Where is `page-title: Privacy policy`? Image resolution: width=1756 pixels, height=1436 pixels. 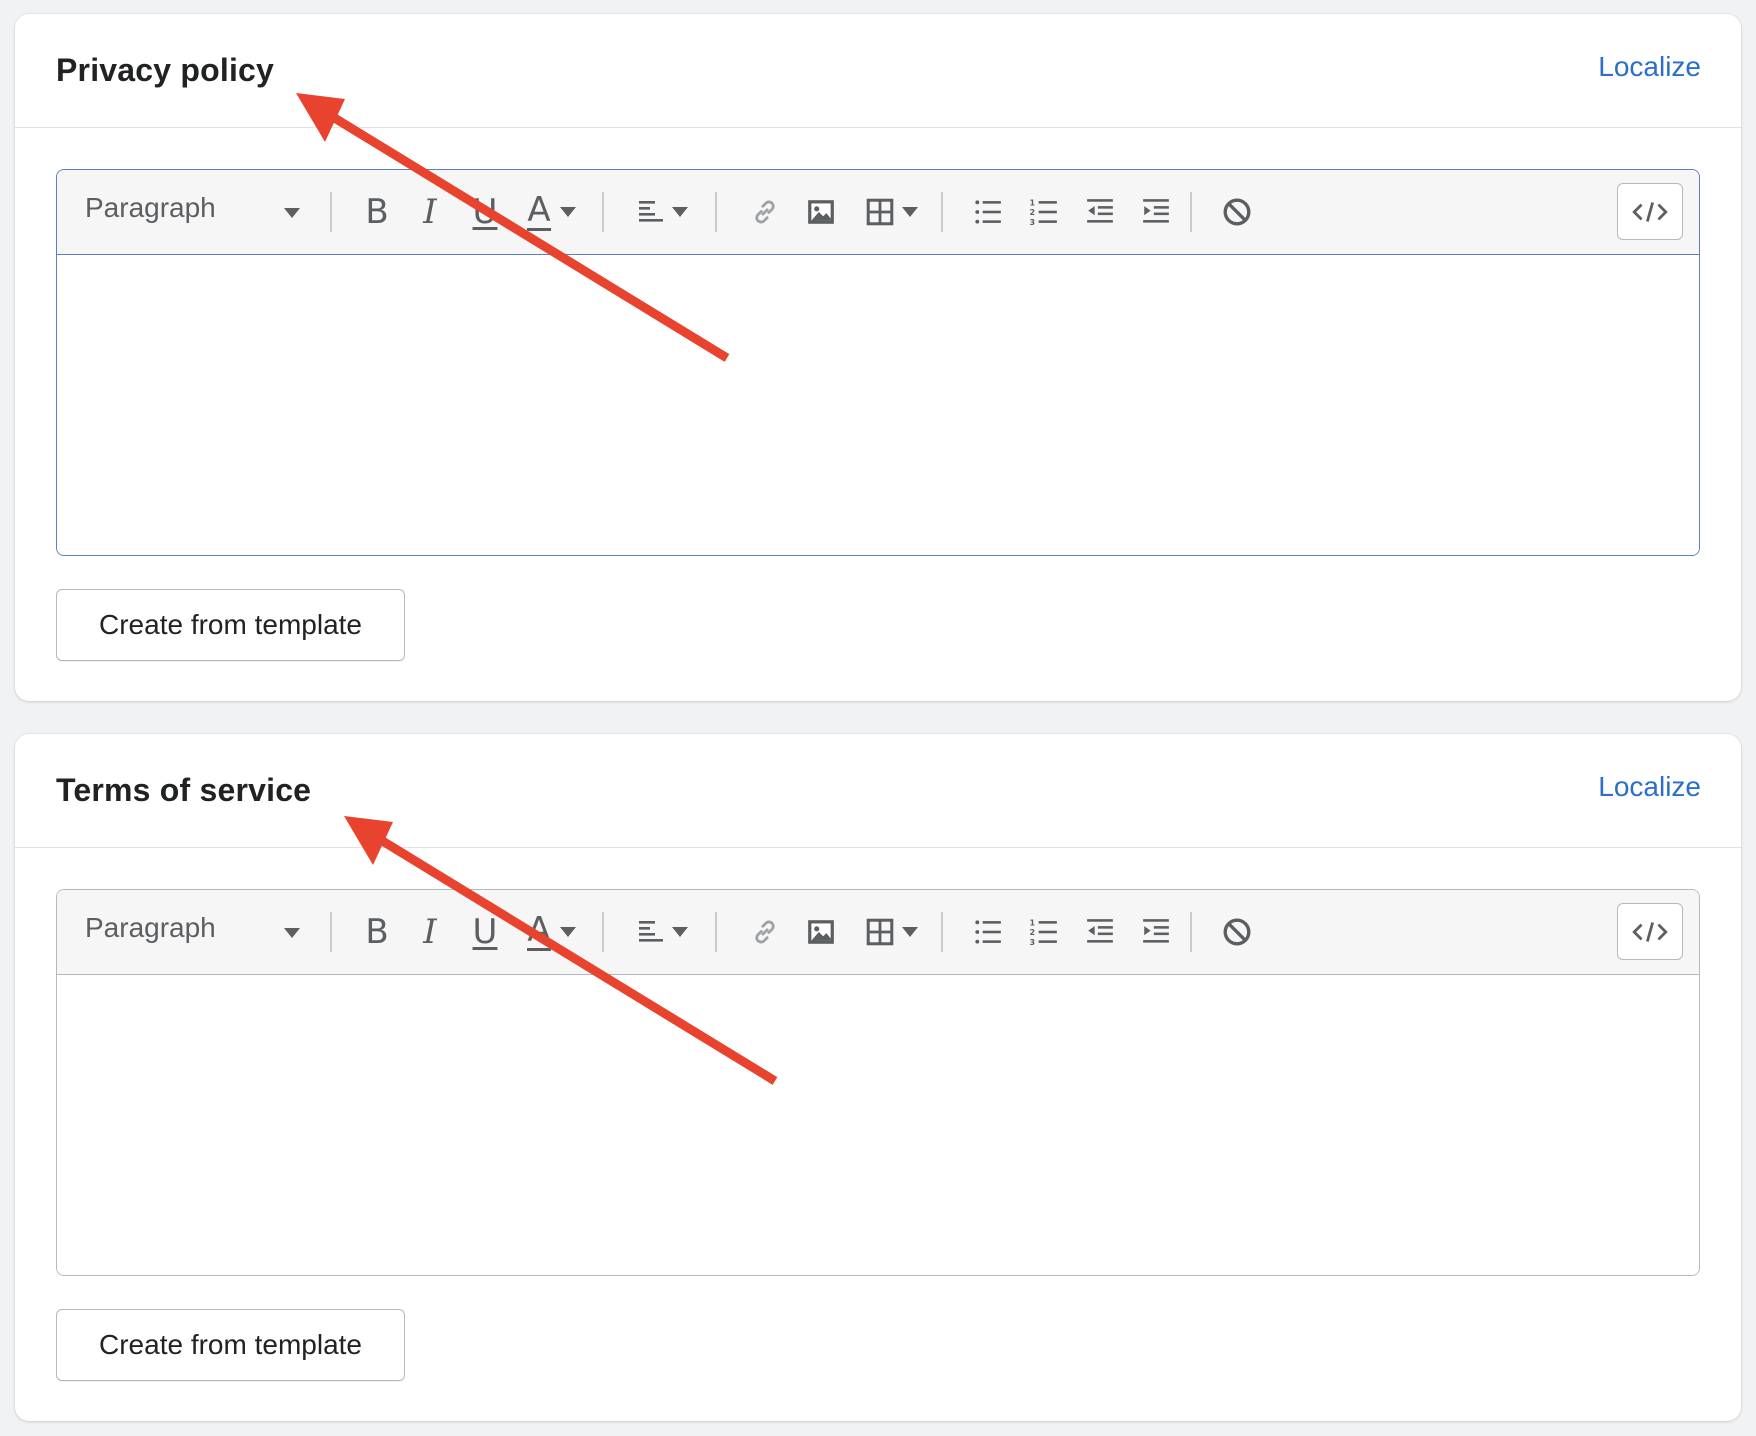
page-title: Privacy policy is located at coordinates (165, 70).